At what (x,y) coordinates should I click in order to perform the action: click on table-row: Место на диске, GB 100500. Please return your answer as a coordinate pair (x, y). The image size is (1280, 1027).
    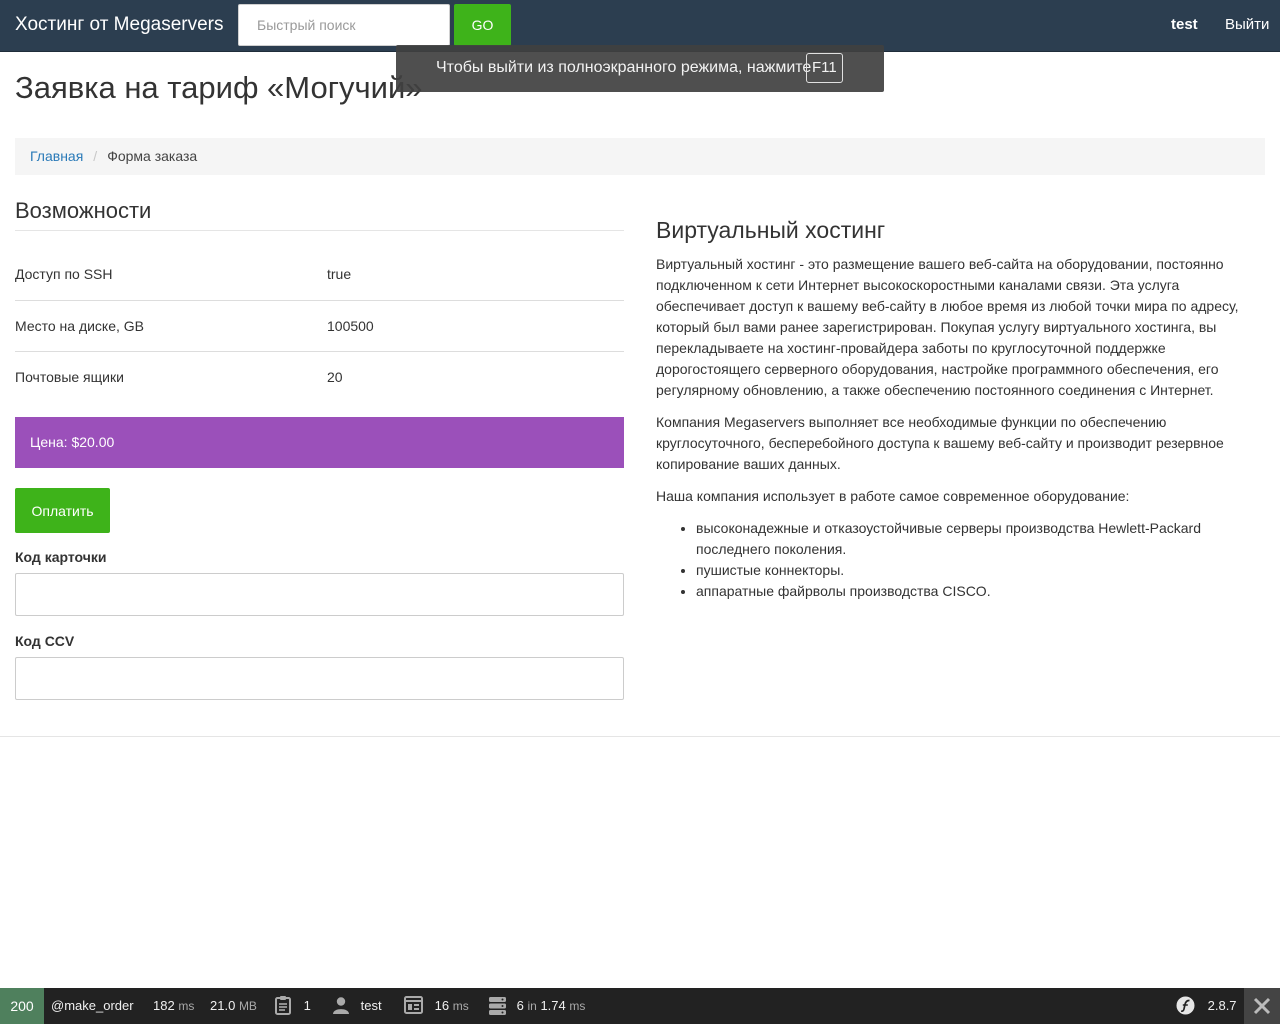
    Looking at the image, I should click on (319, 325).